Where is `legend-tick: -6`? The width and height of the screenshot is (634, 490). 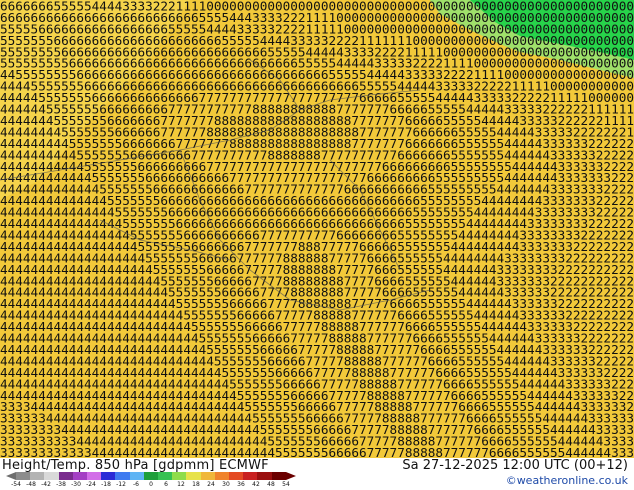 legend-tick: -6 is located at coordinates (136, 484).